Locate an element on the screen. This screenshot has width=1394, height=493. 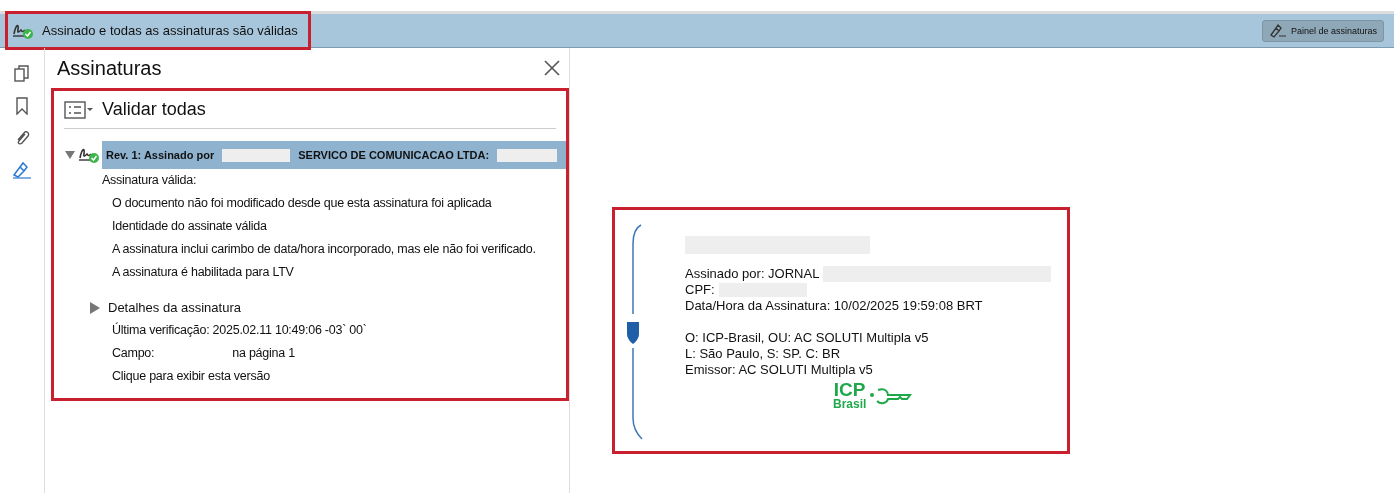
signature-valid-icon is located at coordinates (89, 155).